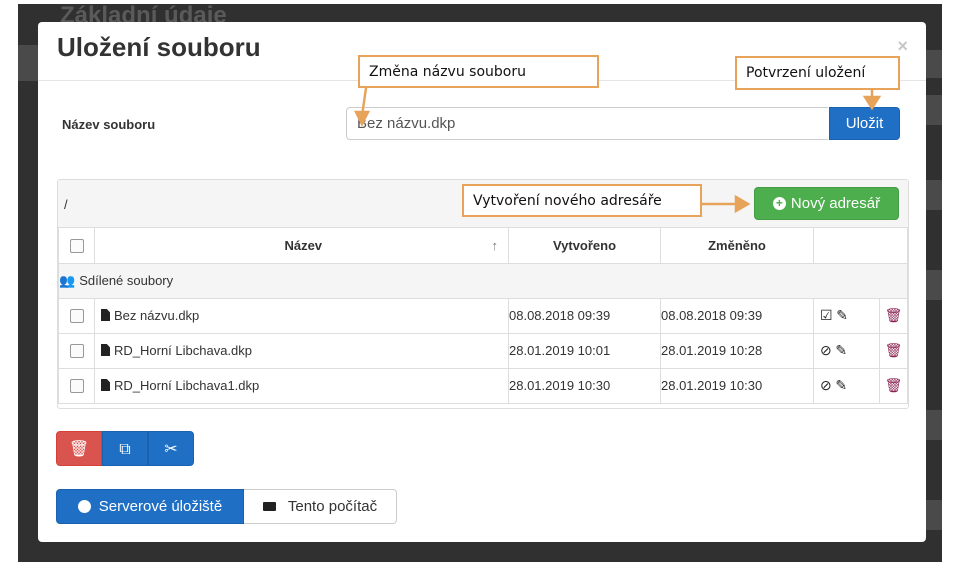  I want to click on column-header-actions, so click(860, 246).